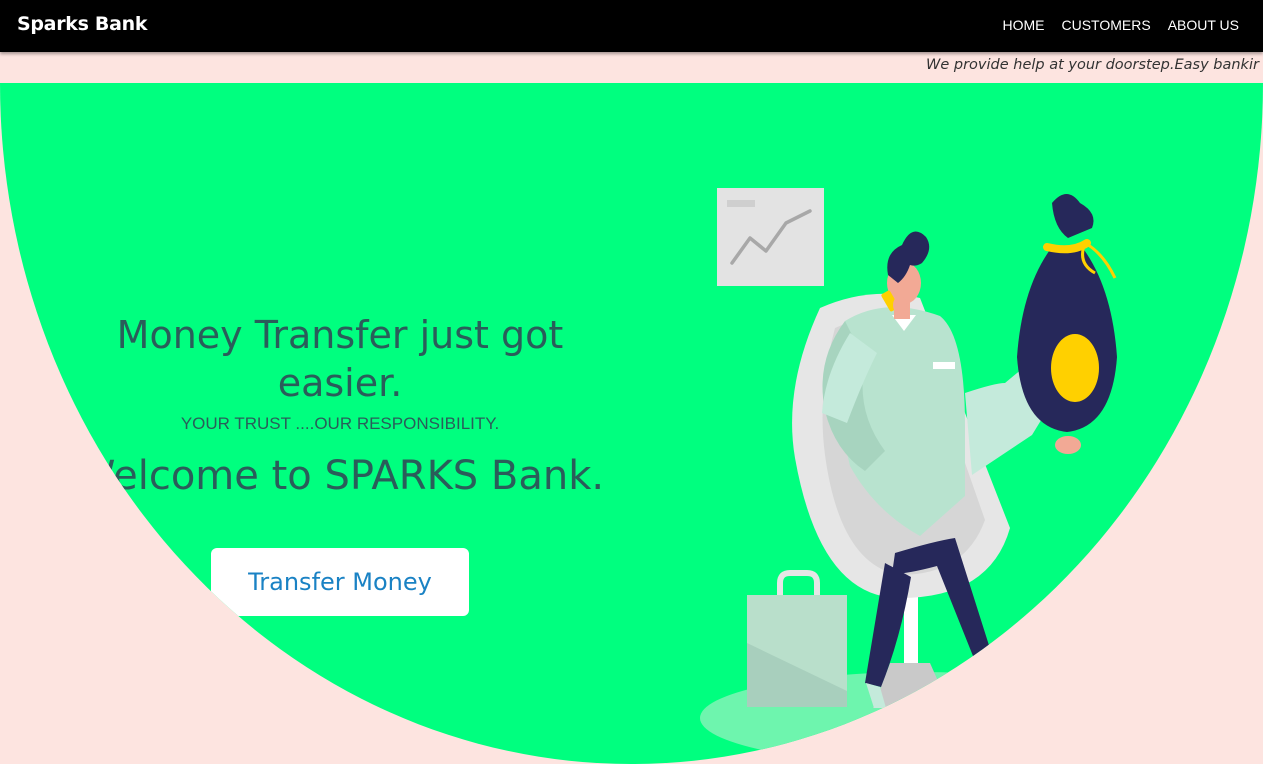 This screenshot has width=1263, height=764. What do you see at coordinates (340, 423) in the screenshot?
I see `hero-tagline: YOUR TRUST ....OUR RESPONSIBILITY.` at bounding box center [340, 423].